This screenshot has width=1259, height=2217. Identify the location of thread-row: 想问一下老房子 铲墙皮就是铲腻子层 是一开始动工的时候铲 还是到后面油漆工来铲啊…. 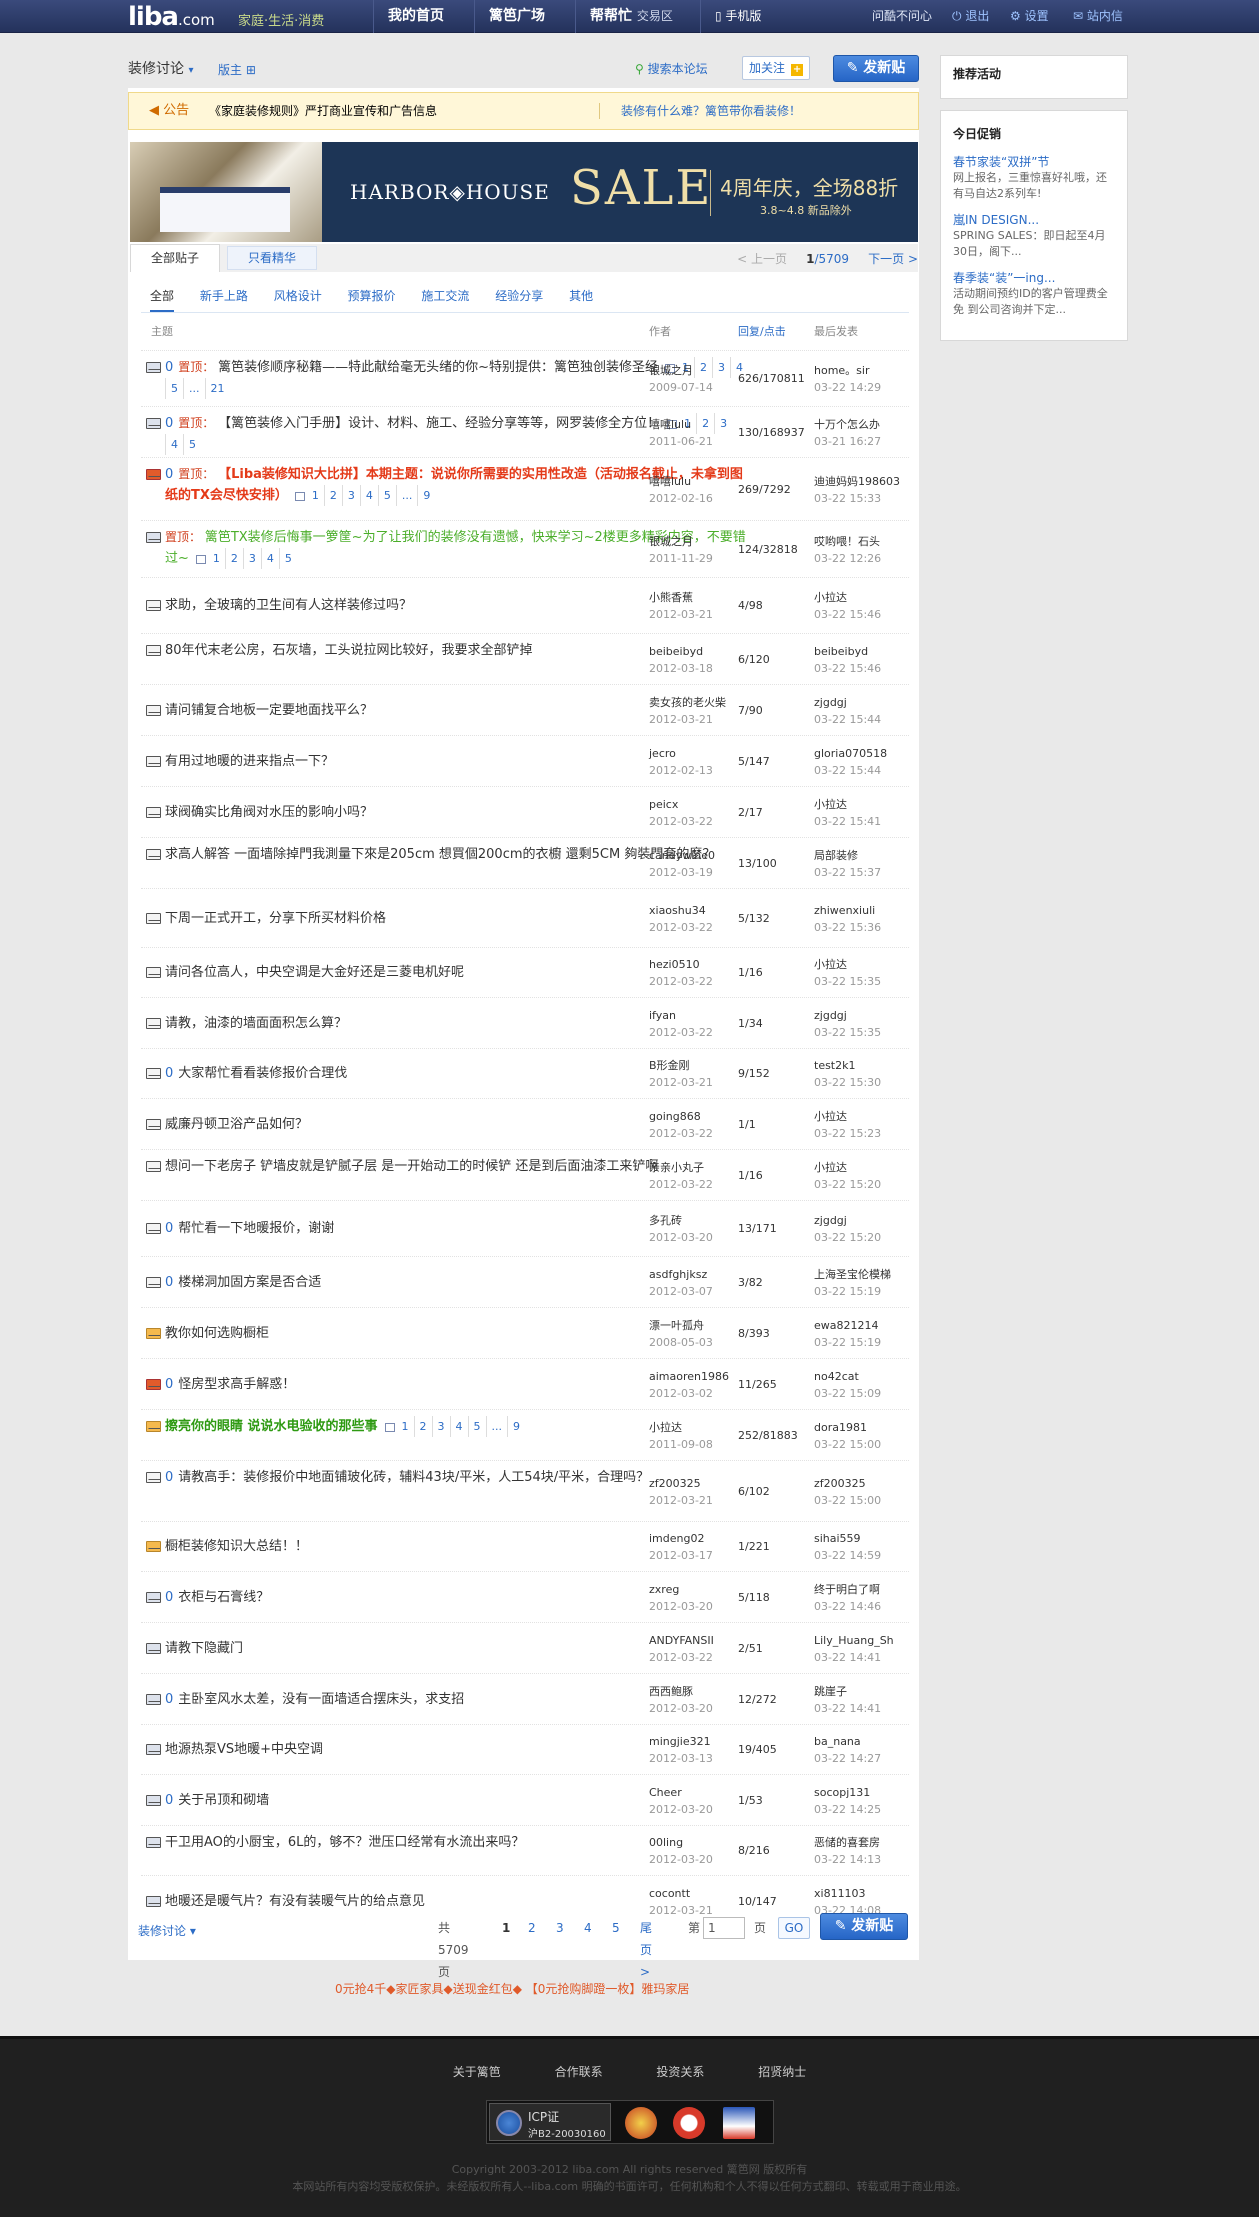
(525, 1174).